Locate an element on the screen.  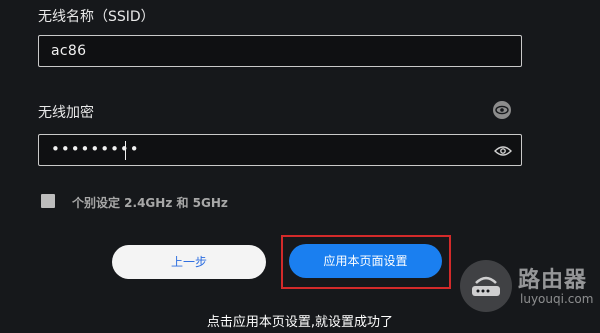
eye-icon is located at coordinates (503, 151).